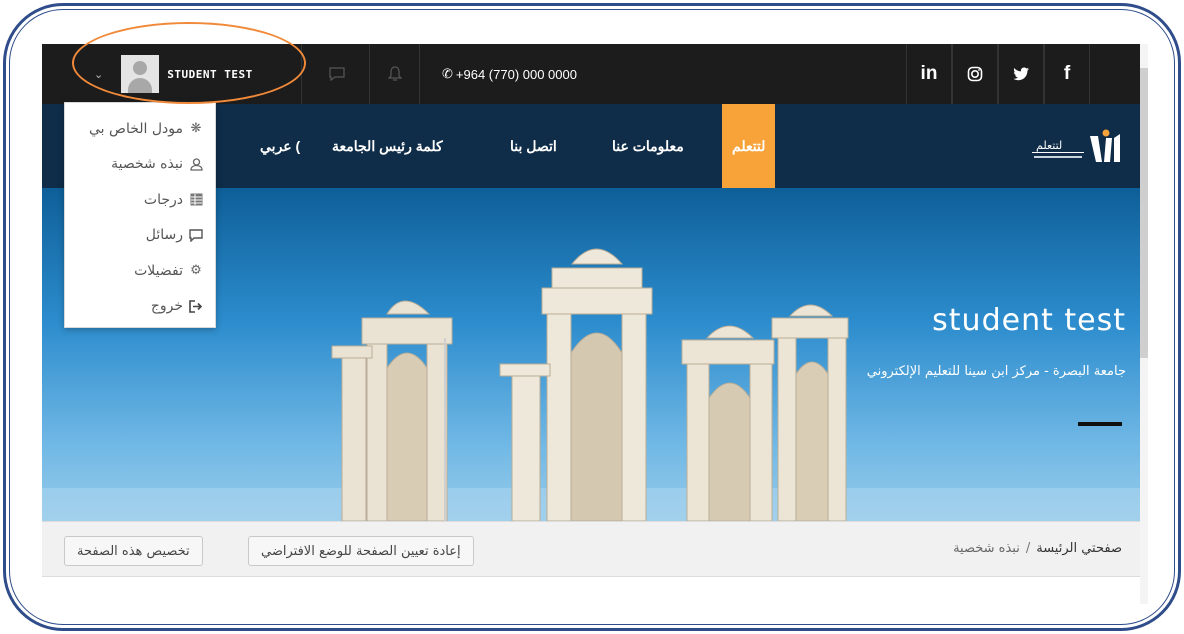 This screenshot has width=1184, height=634. I want to click on menu-item-profile: نبذه شخصية, so click(140, 165).